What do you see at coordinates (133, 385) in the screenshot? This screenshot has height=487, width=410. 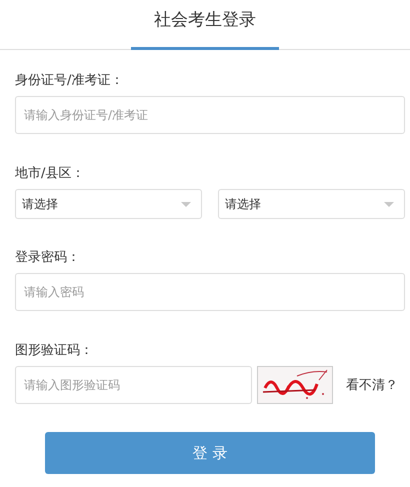 I see `input-field: 请输入图形验证码` at bounding box center [133, 385].